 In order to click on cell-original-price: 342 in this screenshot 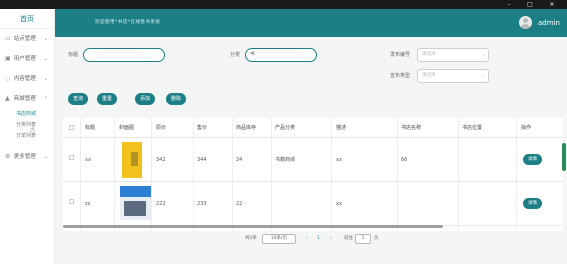, I will do `click(161, 160)`.